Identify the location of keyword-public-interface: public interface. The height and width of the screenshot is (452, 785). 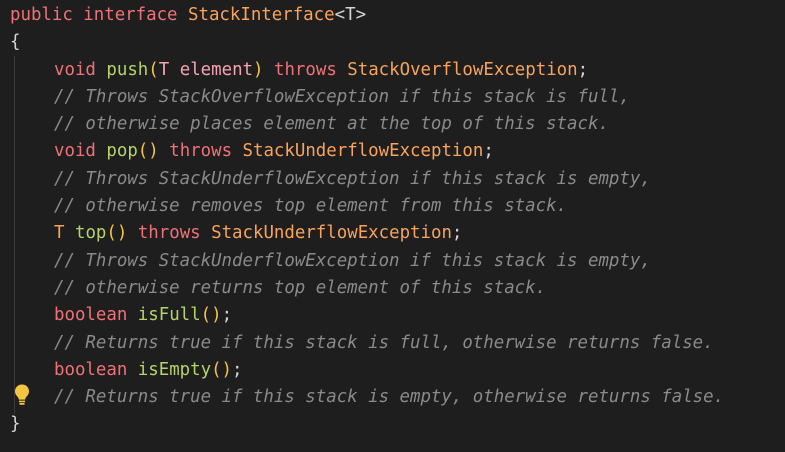
(99, 15).